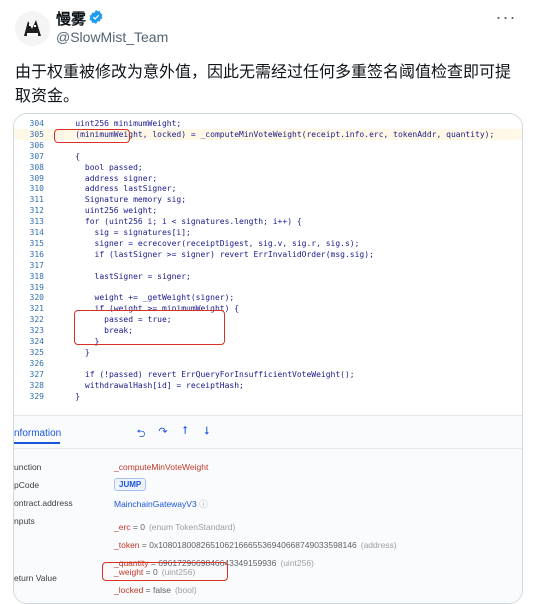 This screenshot has height=604, width=533. What do you see at coordinates (36, 385) in the screenshot?
I see `line-number: 328` at bounding box center [36, 385].